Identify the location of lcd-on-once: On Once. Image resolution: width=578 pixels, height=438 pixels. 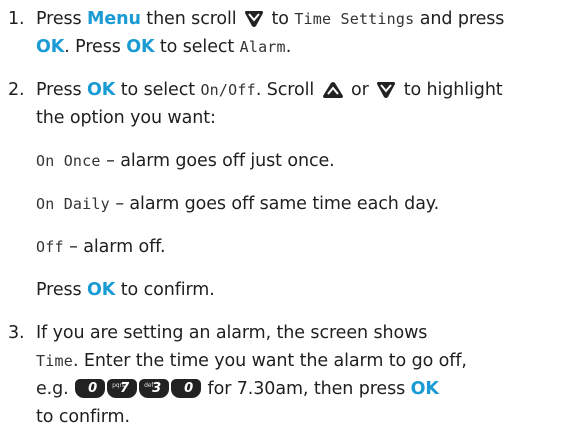
(68, 161).